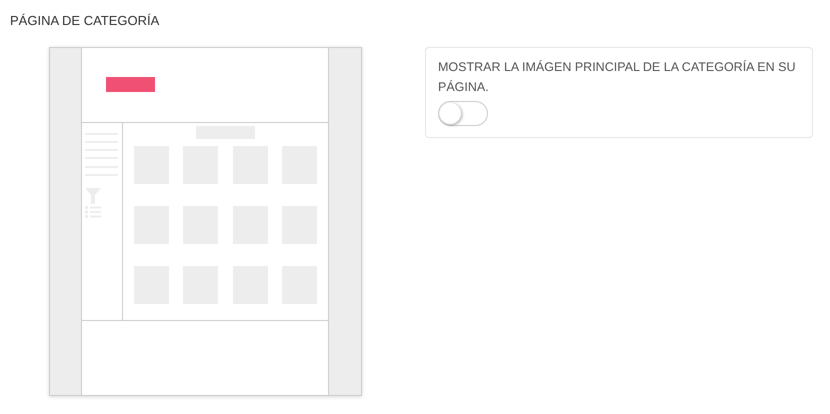 This screenshot has width=830, height=414. Describe the element at coordinates (85, 21) in the screenshot. I see `section-title: PÁGINA DE CATEGORÍA` at that location.